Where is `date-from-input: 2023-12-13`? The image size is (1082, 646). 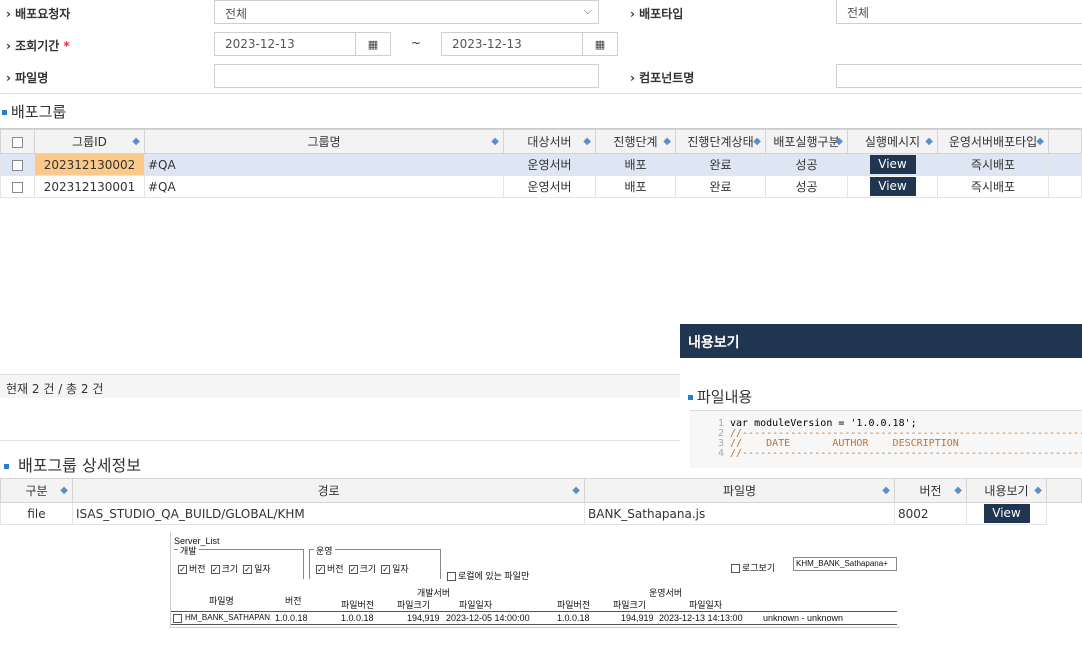 date-from-input: 2023-12-13 is located at coordinates (285, 44).